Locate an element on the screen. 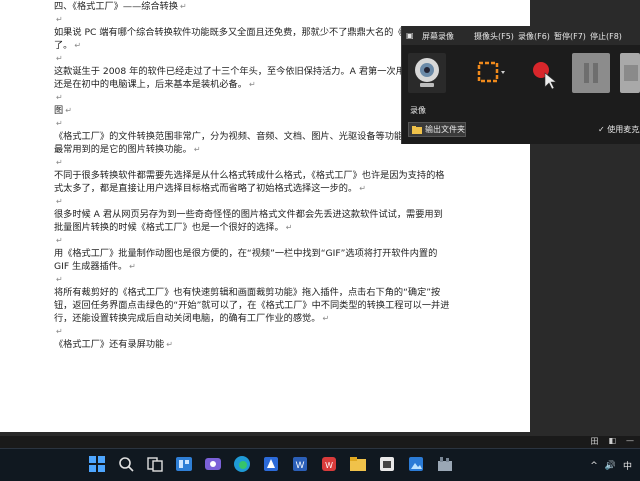  store-icon is located at coordinates (387, 464).